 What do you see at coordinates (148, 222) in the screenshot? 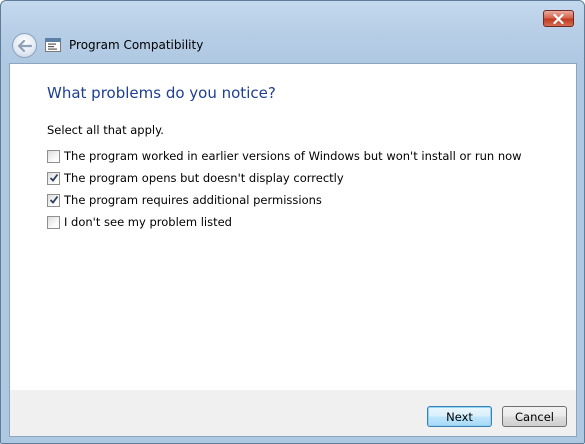
I see `option-label: I don't see my problem listed` at bounding box center [148, 222].